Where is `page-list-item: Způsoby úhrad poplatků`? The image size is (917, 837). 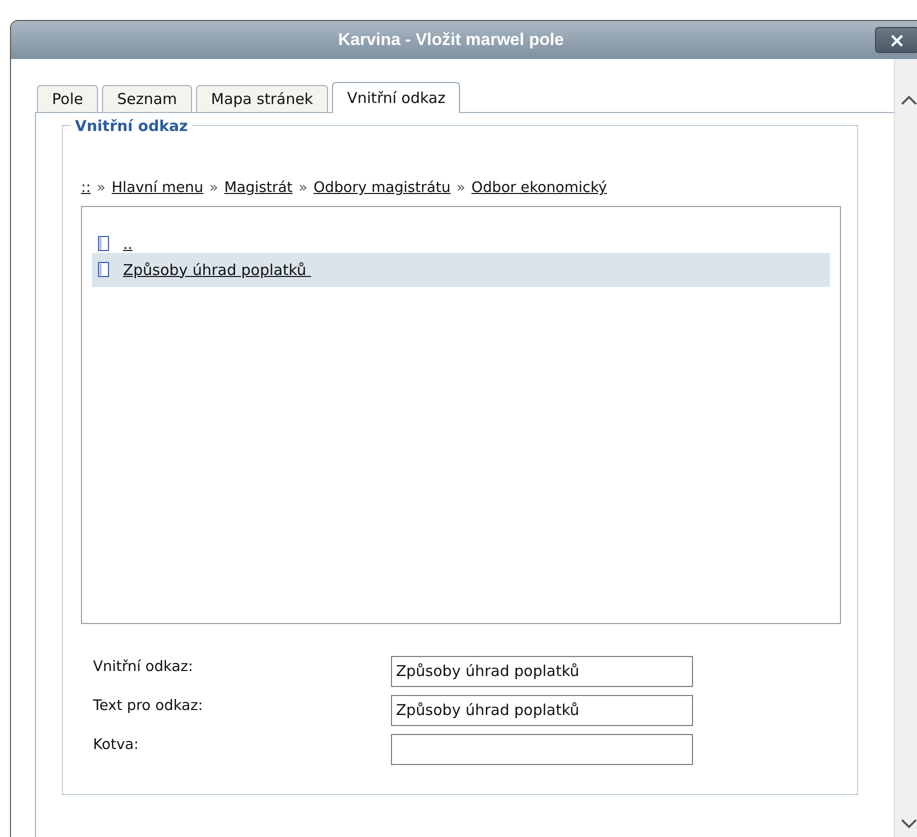
page-list-item: Způsoby úhrad poplatků is located at coordinates (461, 269).